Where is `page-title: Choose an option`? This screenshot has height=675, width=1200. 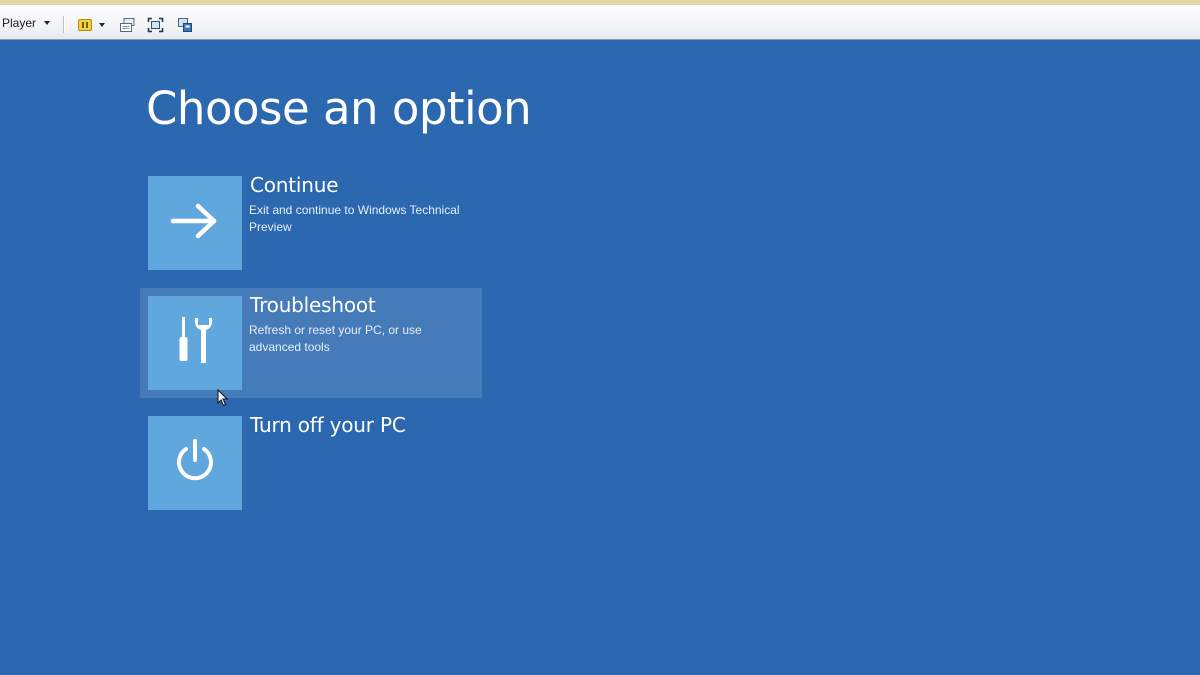 page-title: Choose an option is located at coordinates (339, 108).